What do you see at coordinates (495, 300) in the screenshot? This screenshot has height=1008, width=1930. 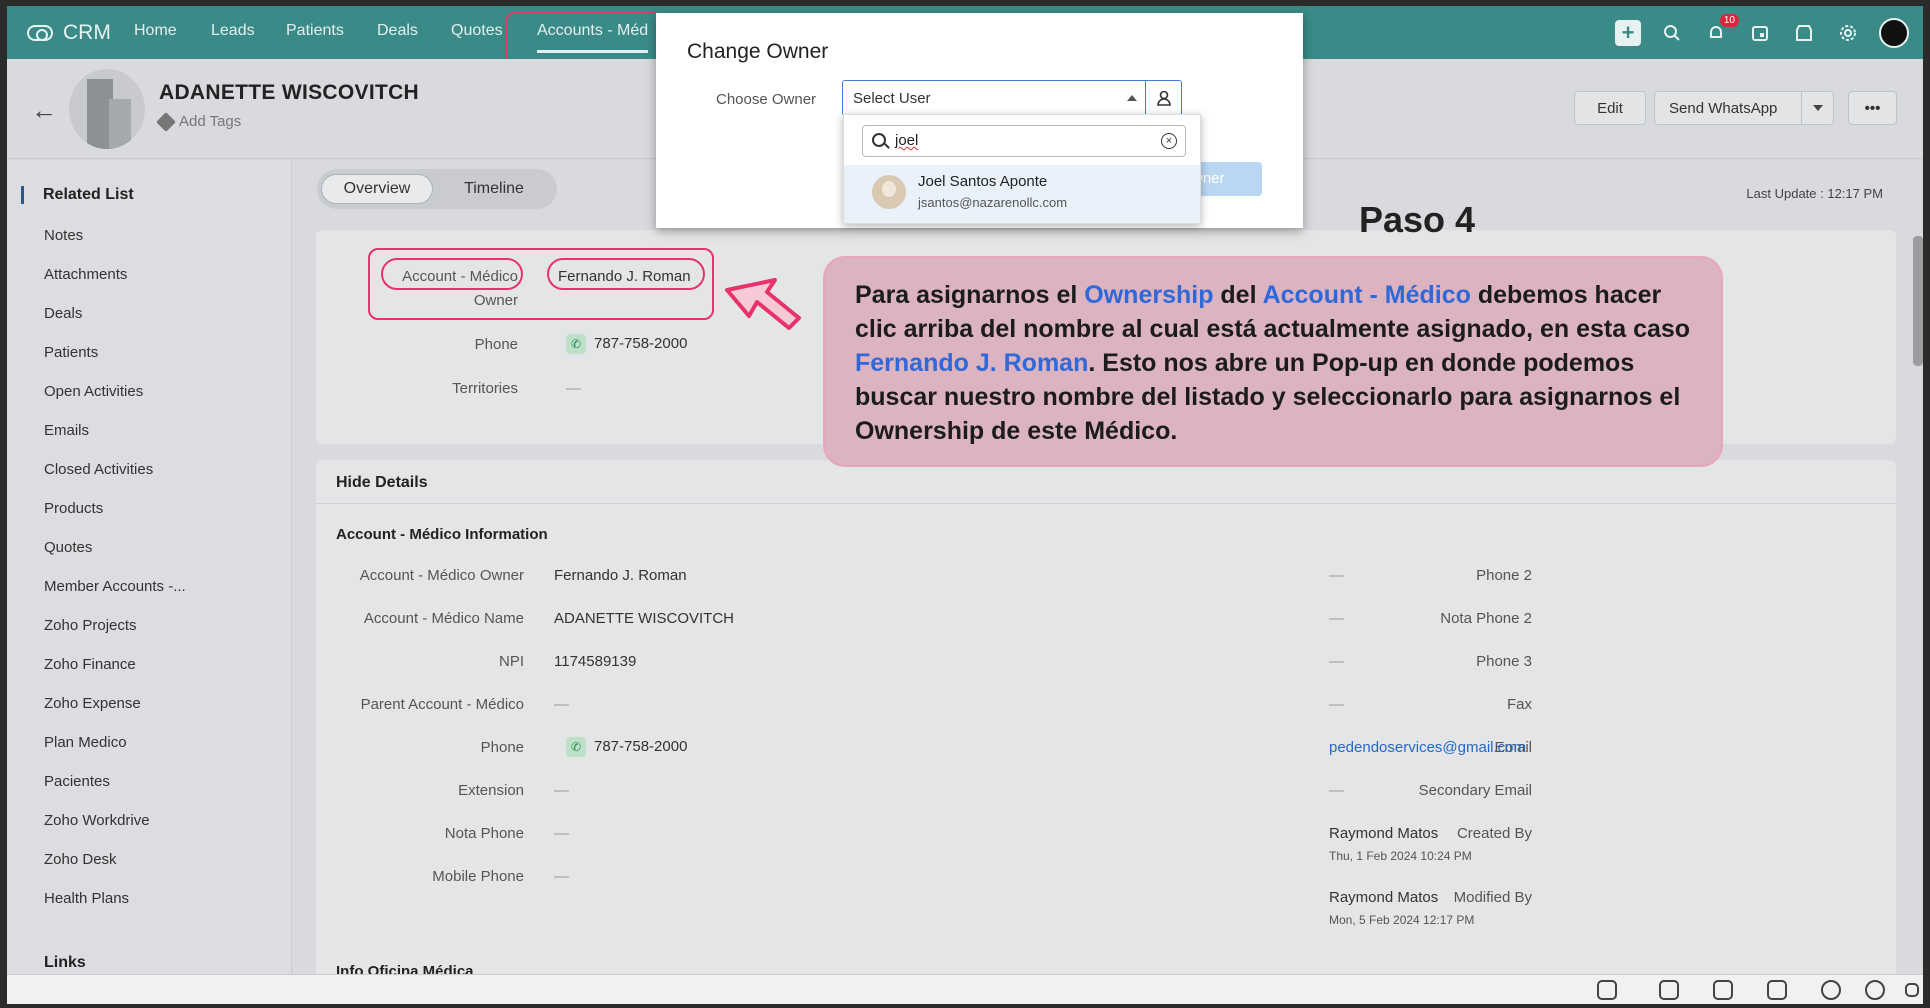 I see `owner-label-line2: Owner` at bounding box center [495, 300].